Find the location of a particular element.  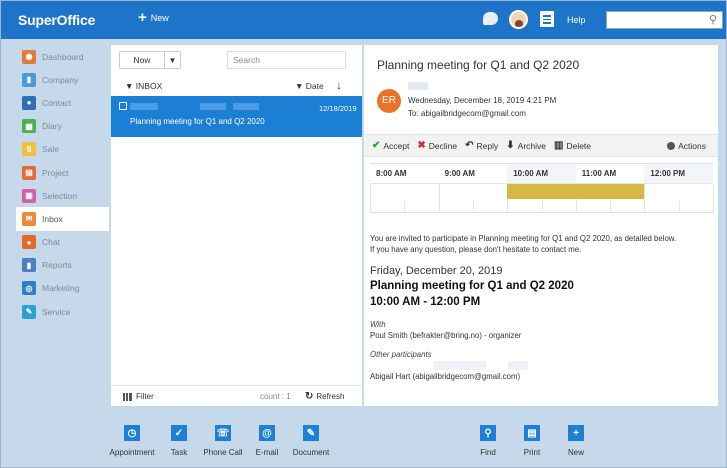

e-mail-label: E-mail is located at coordinates (267, 452).